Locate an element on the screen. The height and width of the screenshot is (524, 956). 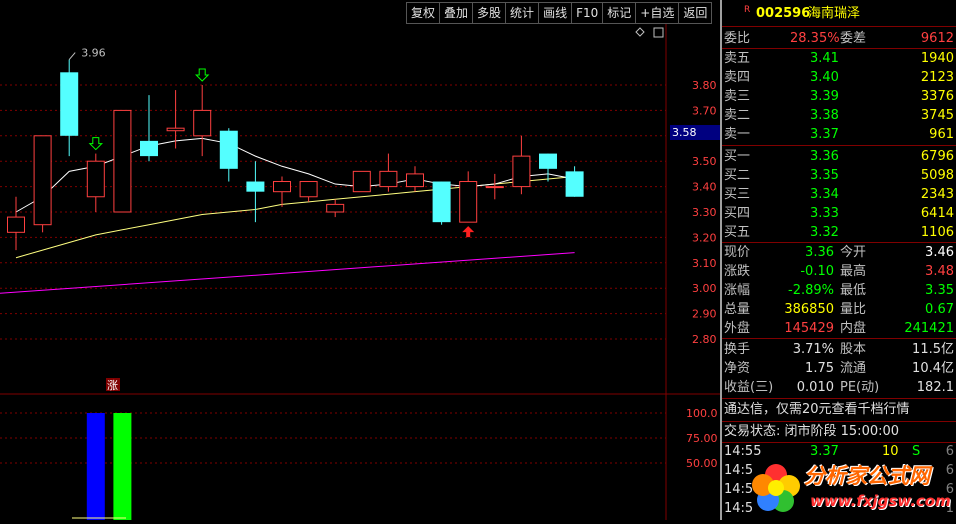
toolbar-button-7: +自选 is located at coordinates (657, 13).